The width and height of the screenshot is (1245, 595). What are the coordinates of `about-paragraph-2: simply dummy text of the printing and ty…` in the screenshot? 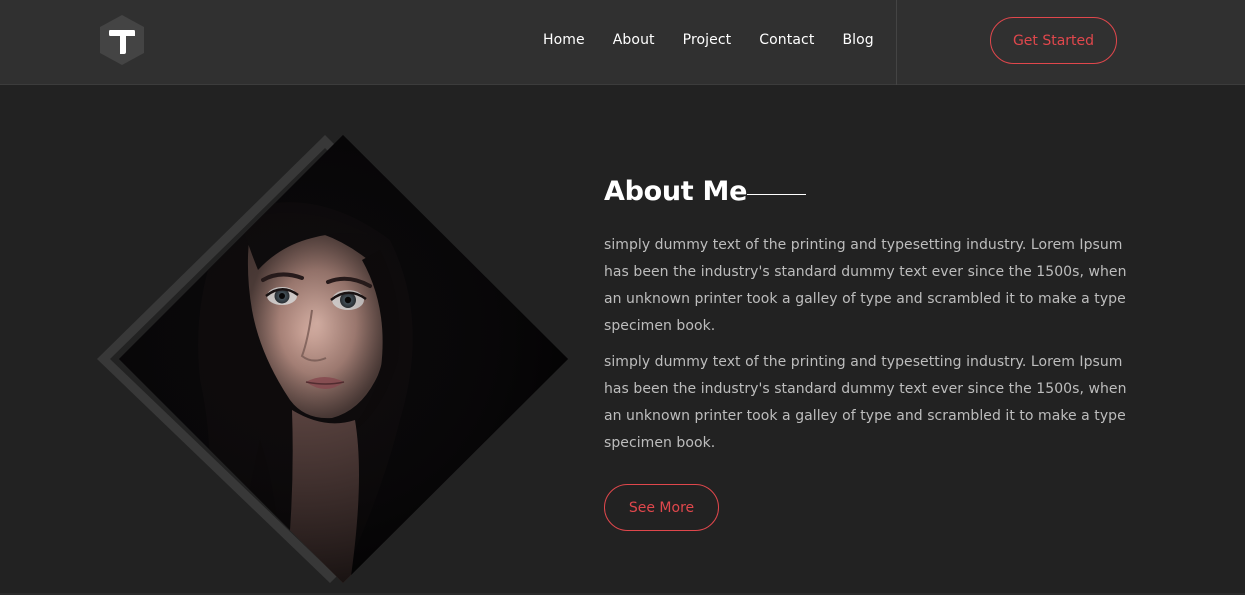 It's located at (865, 402).